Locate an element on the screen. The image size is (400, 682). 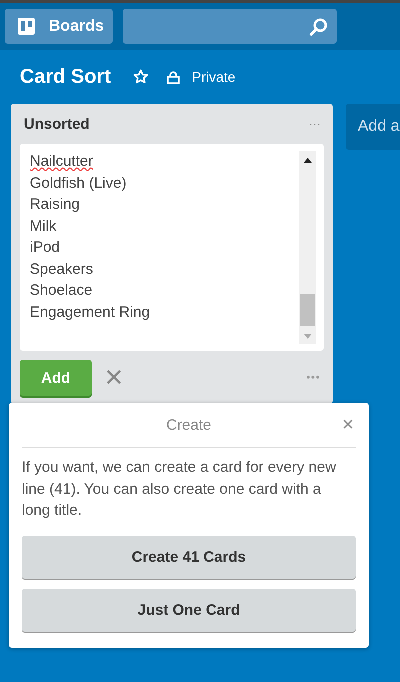
visibility-button: Private is located at coordinates (201, 77).